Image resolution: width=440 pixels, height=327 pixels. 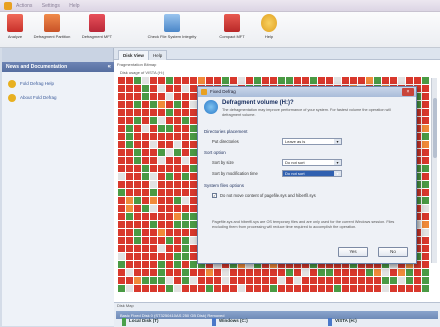 I want to click on check-integrity-button: Check File System Integrity, so click(x=172, y=26).